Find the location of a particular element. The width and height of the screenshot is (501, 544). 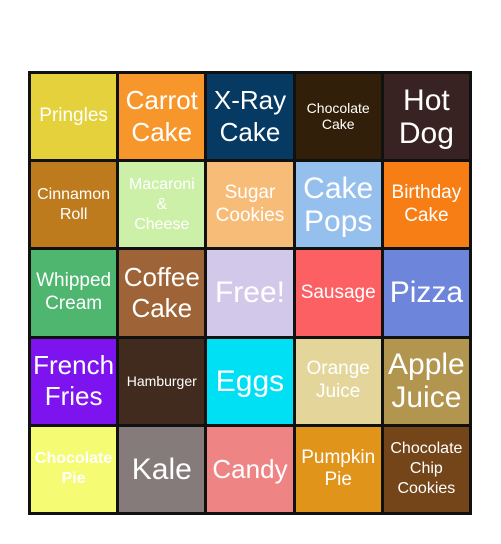

bingo-cell-label: Chocolate Chip Cookies is located at coordinates (426, 469).